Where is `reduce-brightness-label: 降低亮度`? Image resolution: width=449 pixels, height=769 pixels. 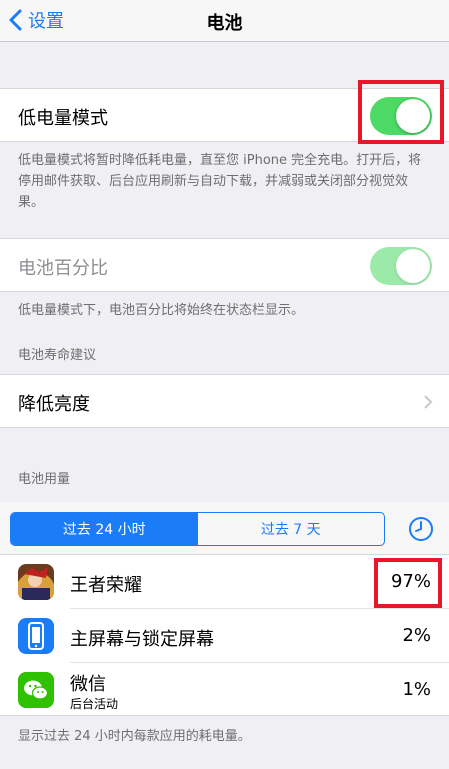
reduce-brightness-label: 降低亮度 is located at coordinates (54, 404).